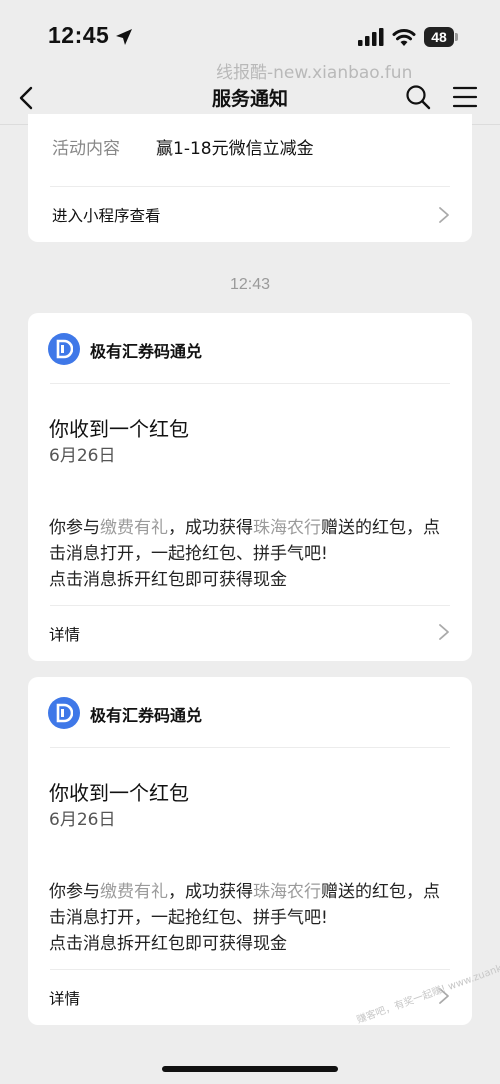 The width and height of the screenshot is (500, 1084). I want to click on notification-card-previous: 活动内容 赢1-18元微信立减金 进入小程序查看, so click(250, 178).